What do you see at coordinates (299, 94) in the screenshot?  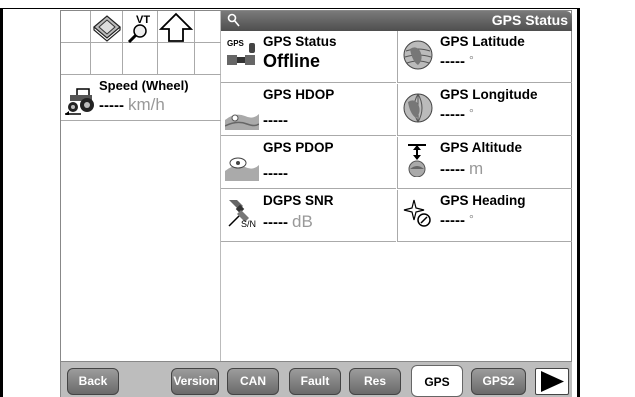 I see `tile-label: GPS HDOP` at bounding box center [299, 94].